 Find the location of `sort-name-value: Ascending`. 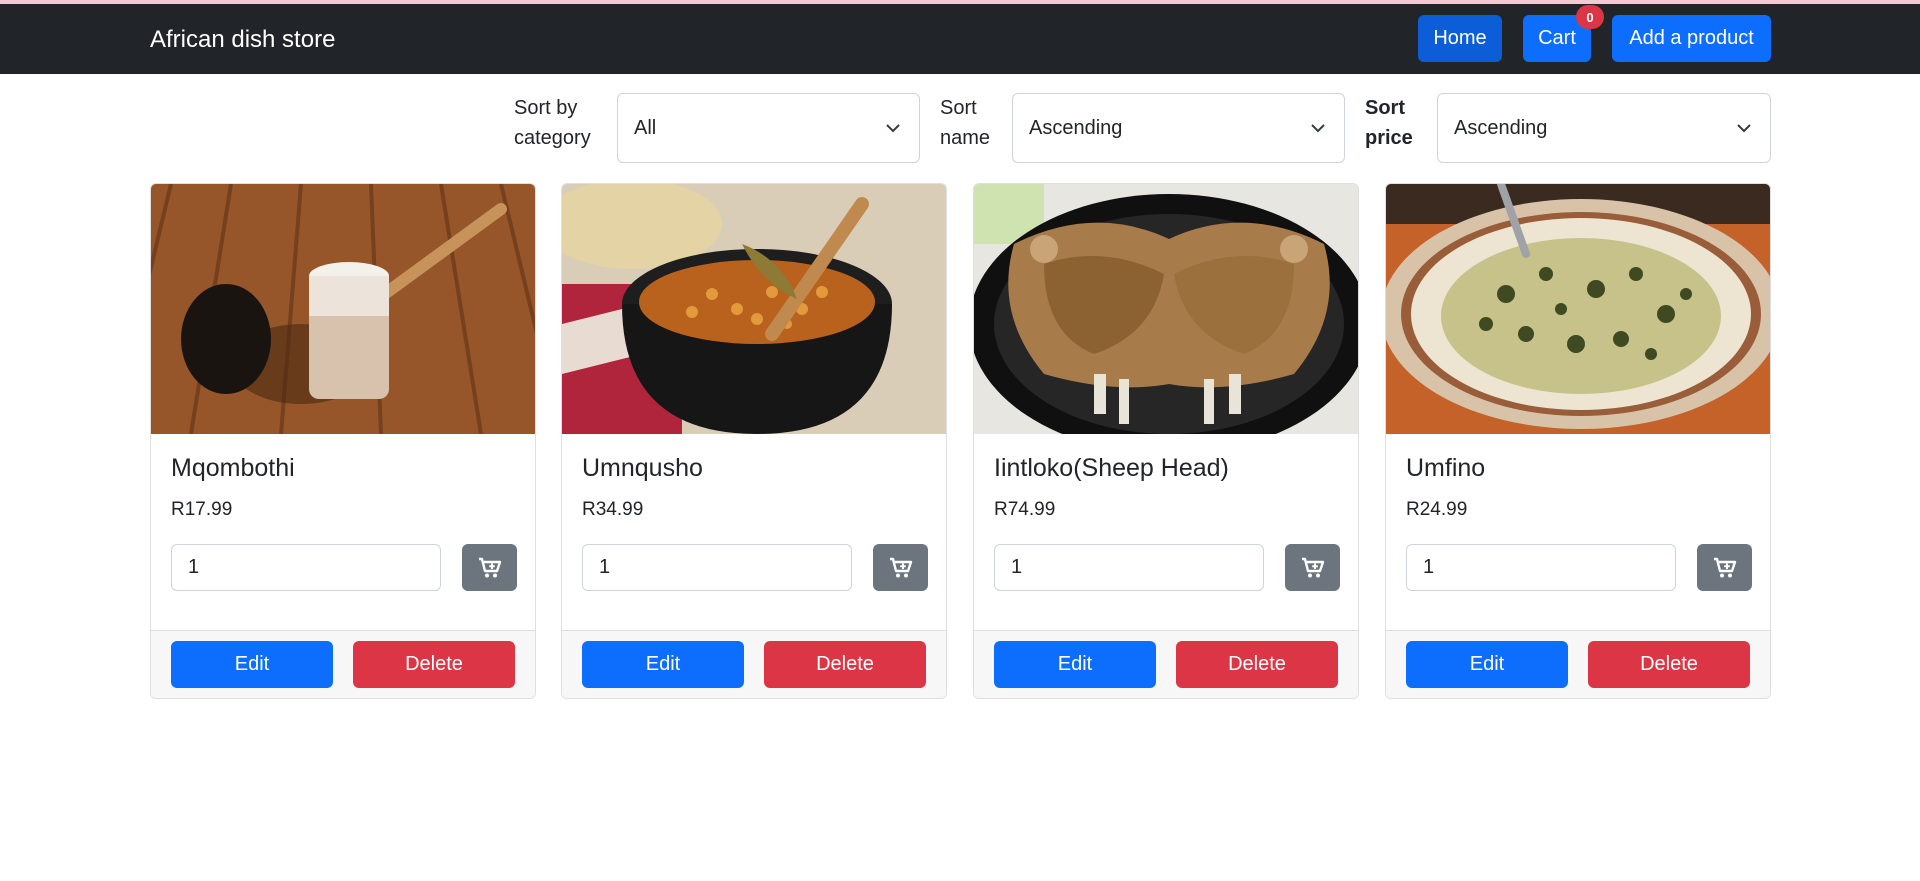

sort-name-value: Ascending is located at coordinates (1076, 127).